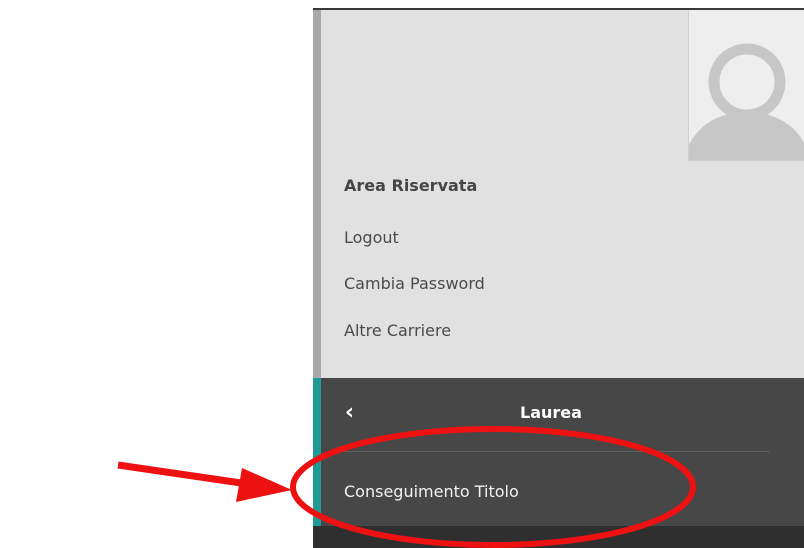 The image size is (804, 548). What do you see at coordinates (317, 463) in the screenshot?
I see `nav-accent-border` at bounding box center [317, 463].